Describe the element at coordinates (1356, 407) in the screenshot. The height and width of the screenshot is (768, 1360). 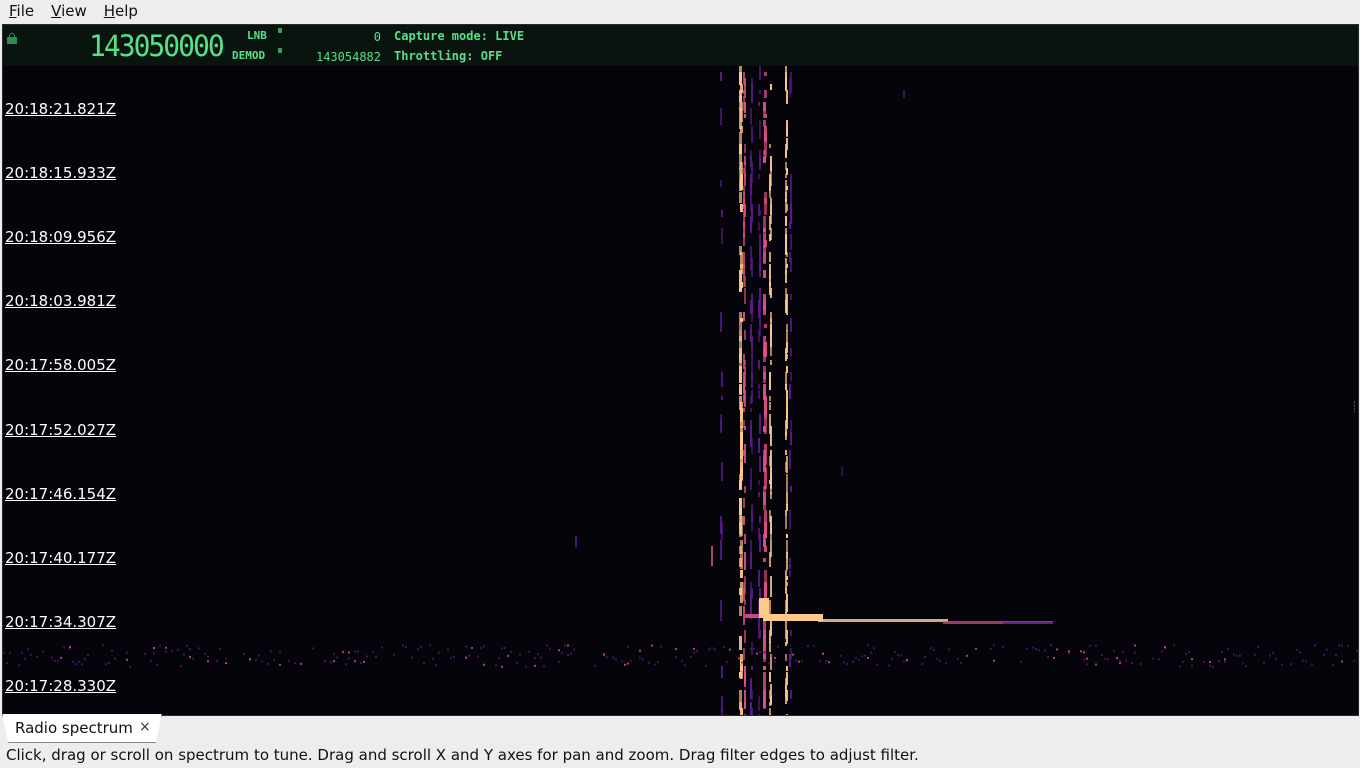
I see `resize-handle` at that location.